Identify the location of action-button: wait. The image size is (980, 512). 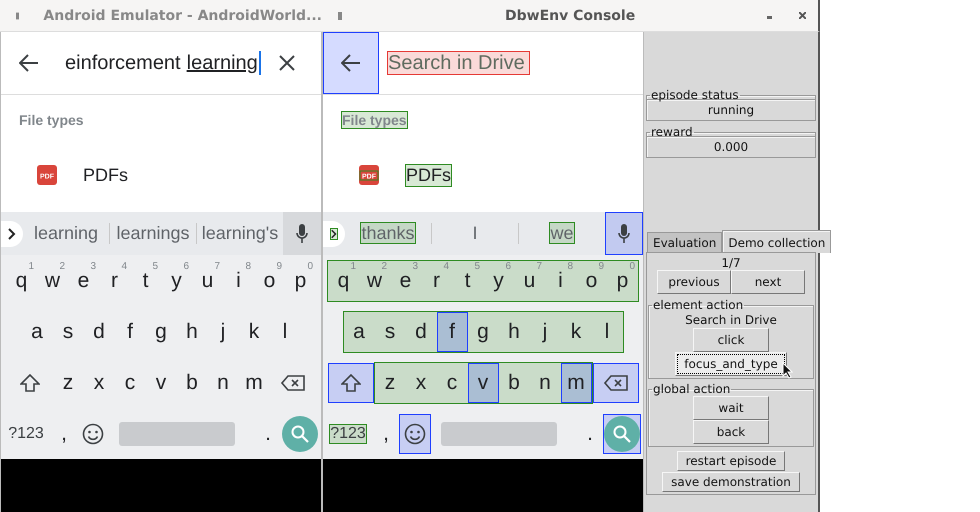
(731, 408).